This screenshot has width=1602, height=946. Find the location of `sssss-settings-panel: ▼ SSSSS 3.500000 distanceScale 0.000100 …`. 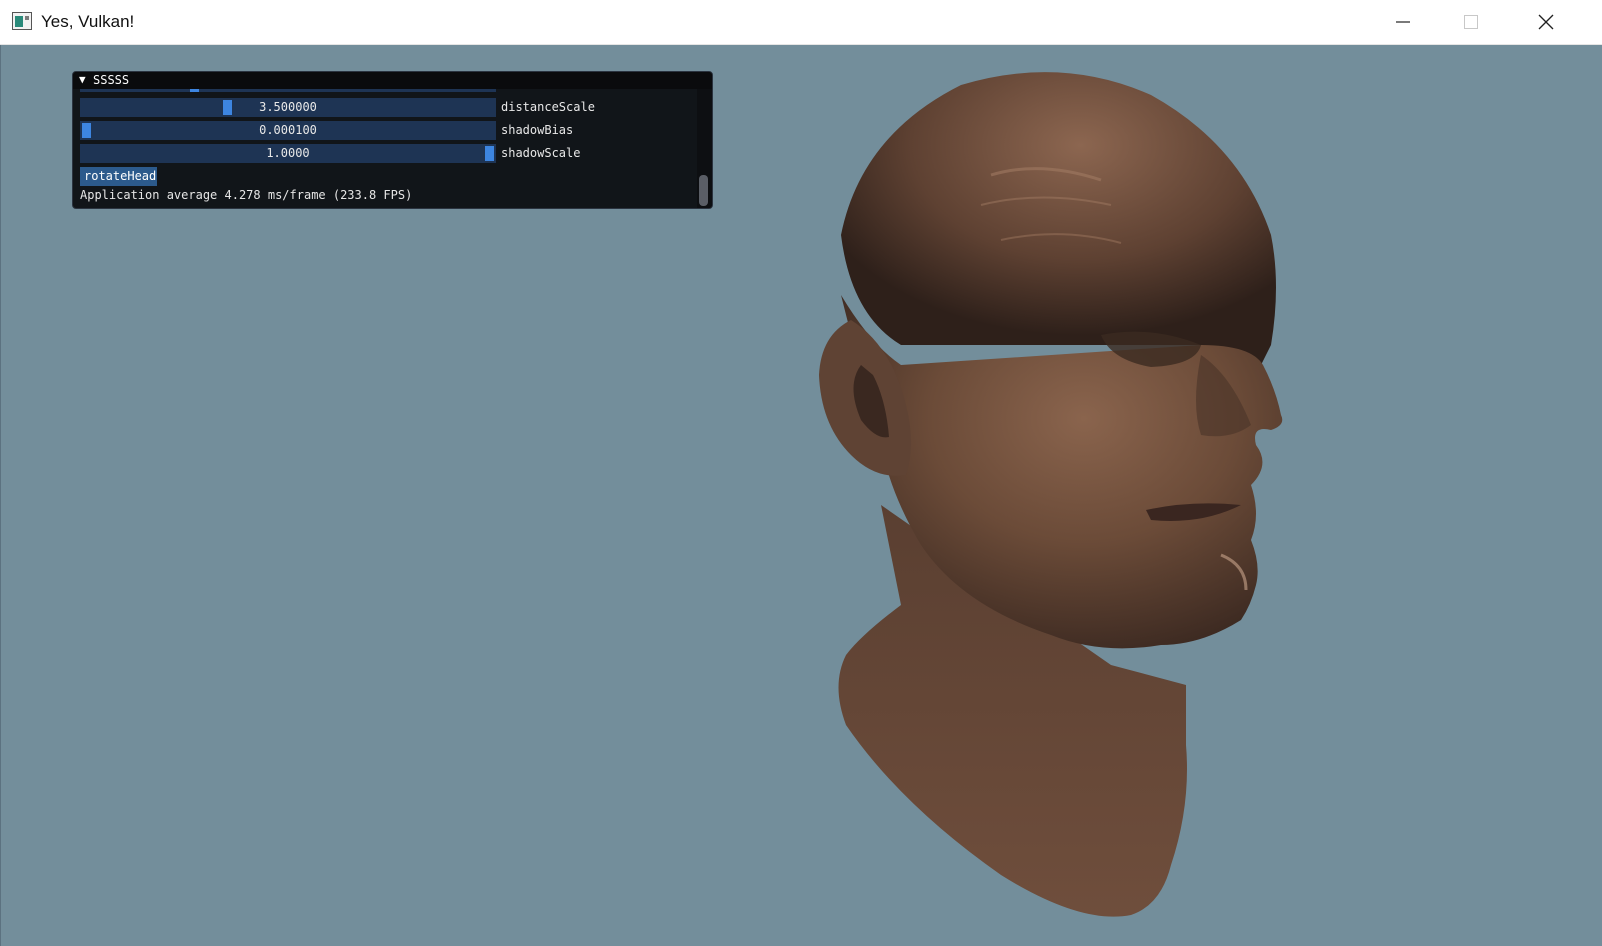

sssss-settings-panel: ▼ SSSSS 3.500000 distanceScale 0.000100 … is located at coordinates (392, 140).